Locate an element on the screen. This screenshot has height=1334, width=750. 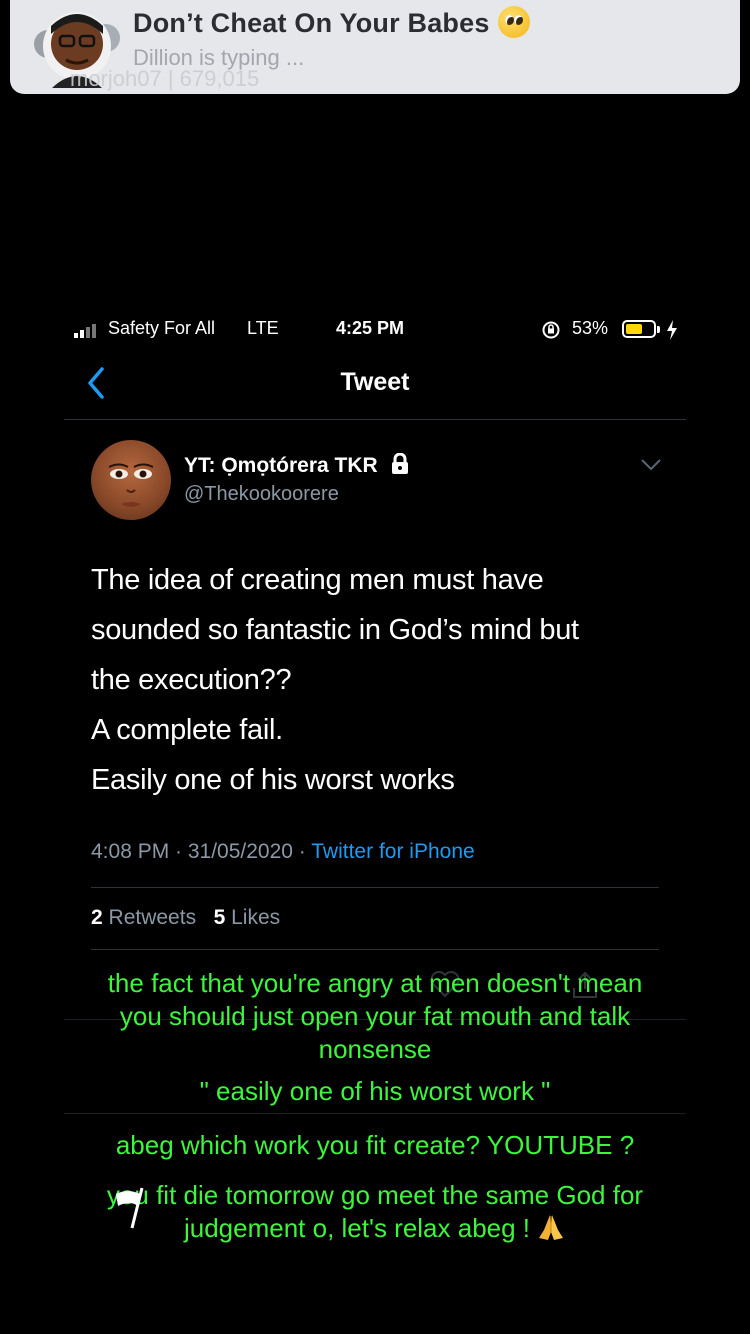
tweet-source-link: Twitter for iPhone is located at coordinates (392, 851).